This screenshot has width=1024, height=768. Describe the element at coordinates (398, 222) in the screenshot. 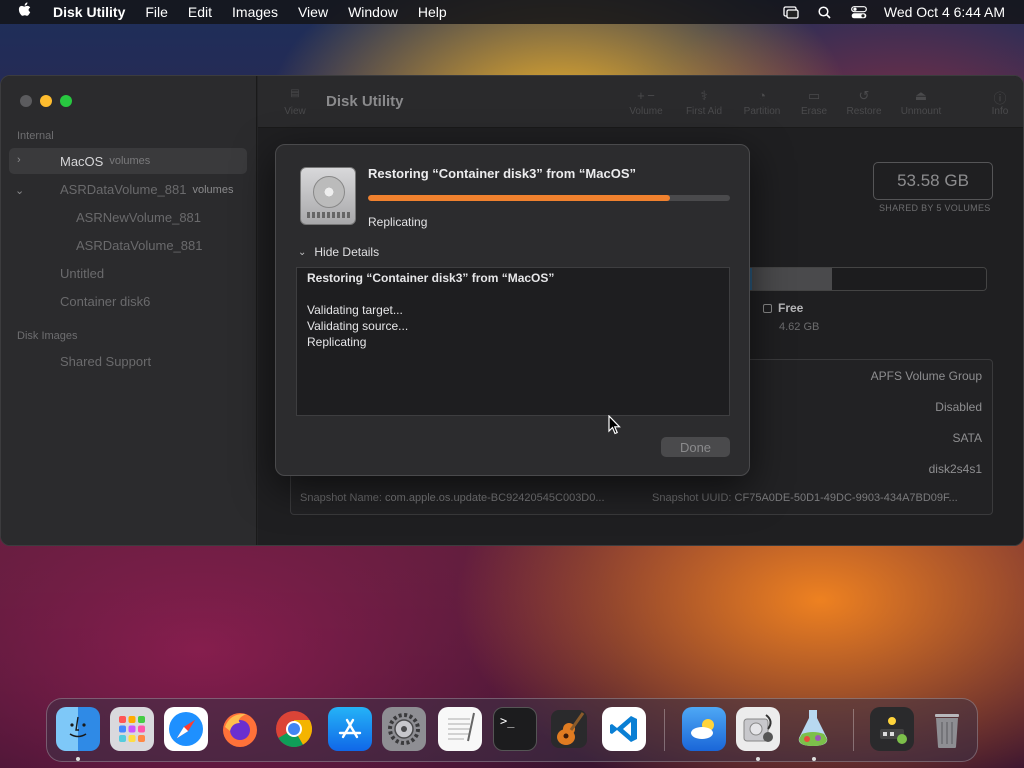

I see `restore-status: Replicating` at that location.